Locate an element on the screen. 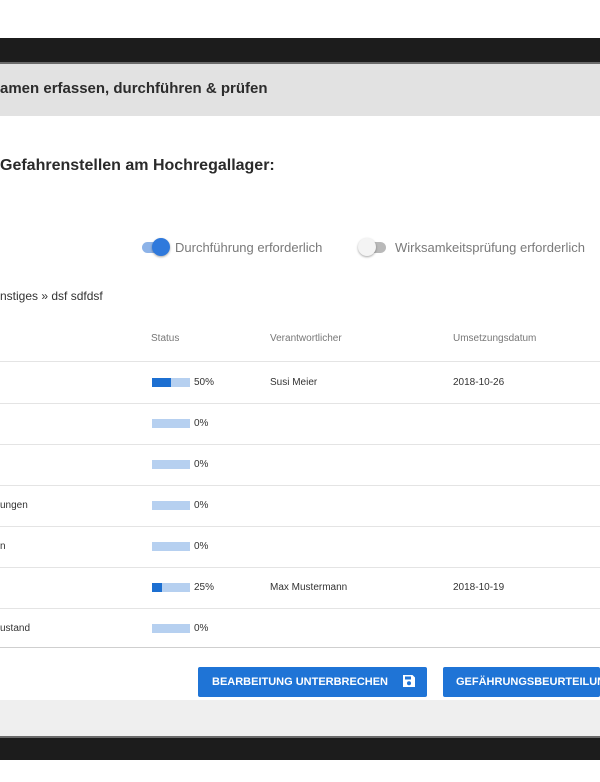 This screenshot has width=600, height=782. toggle-wirksamkeit: Wirksamkeitsprüfung erforderlich is located at coordinates (472, 247).